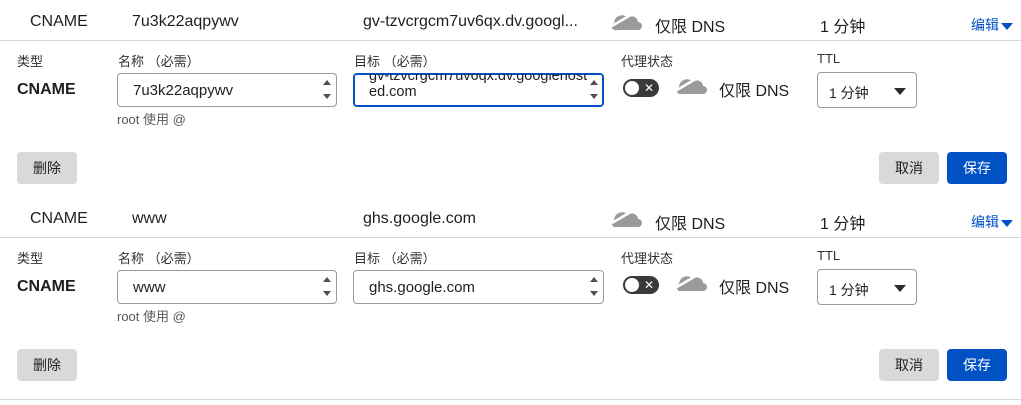 This screenshot has width=1021, height=405. I want to click on name-input-value: 7u3k22aqpywv, so click(183, 90).